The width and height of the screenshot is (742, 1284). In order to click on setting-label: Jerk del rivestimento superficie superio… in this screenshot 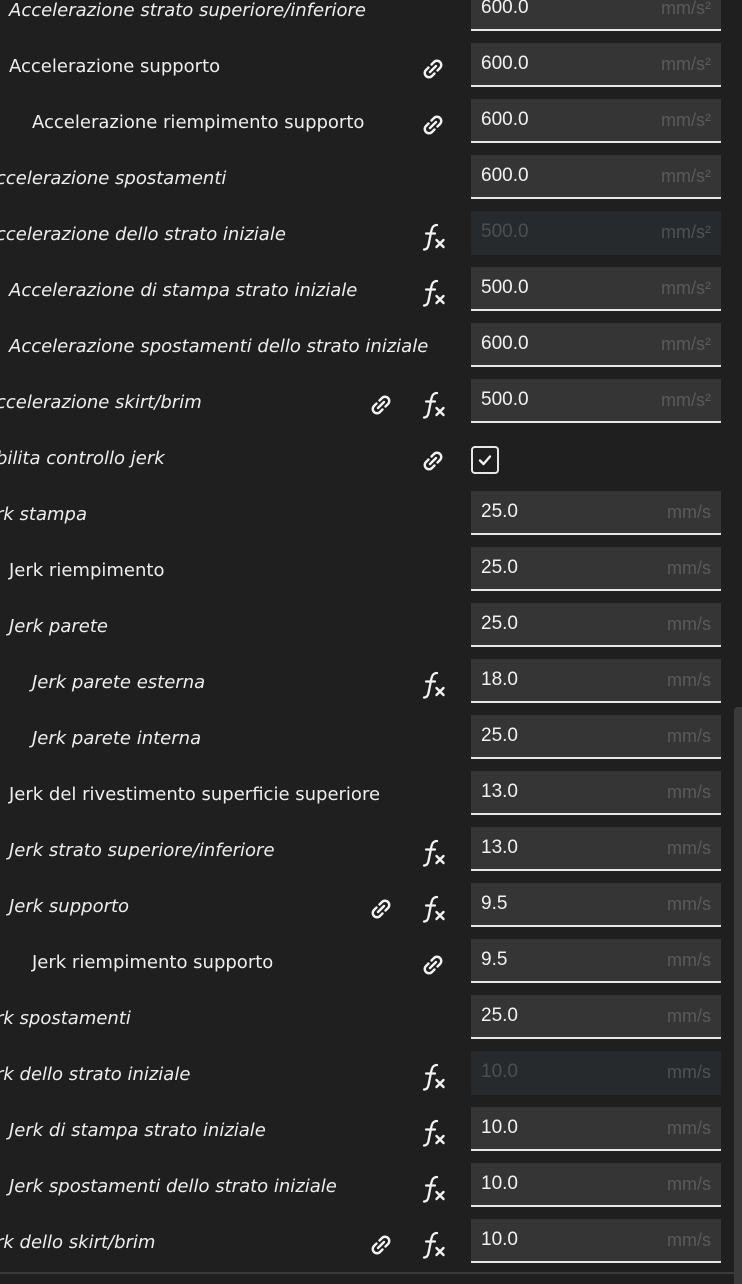, I will do `click(195, 794)`.